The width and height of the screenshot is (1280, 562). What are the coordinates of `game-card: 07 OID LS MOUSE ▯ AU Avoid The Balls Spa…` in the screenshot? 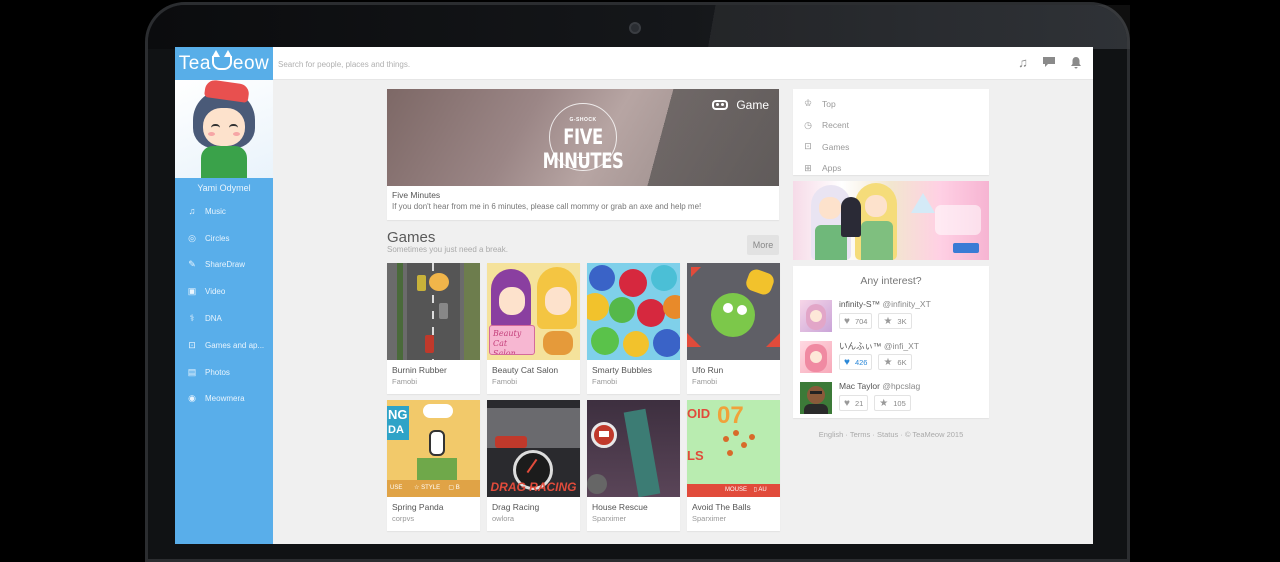 It's located at (733, 465).